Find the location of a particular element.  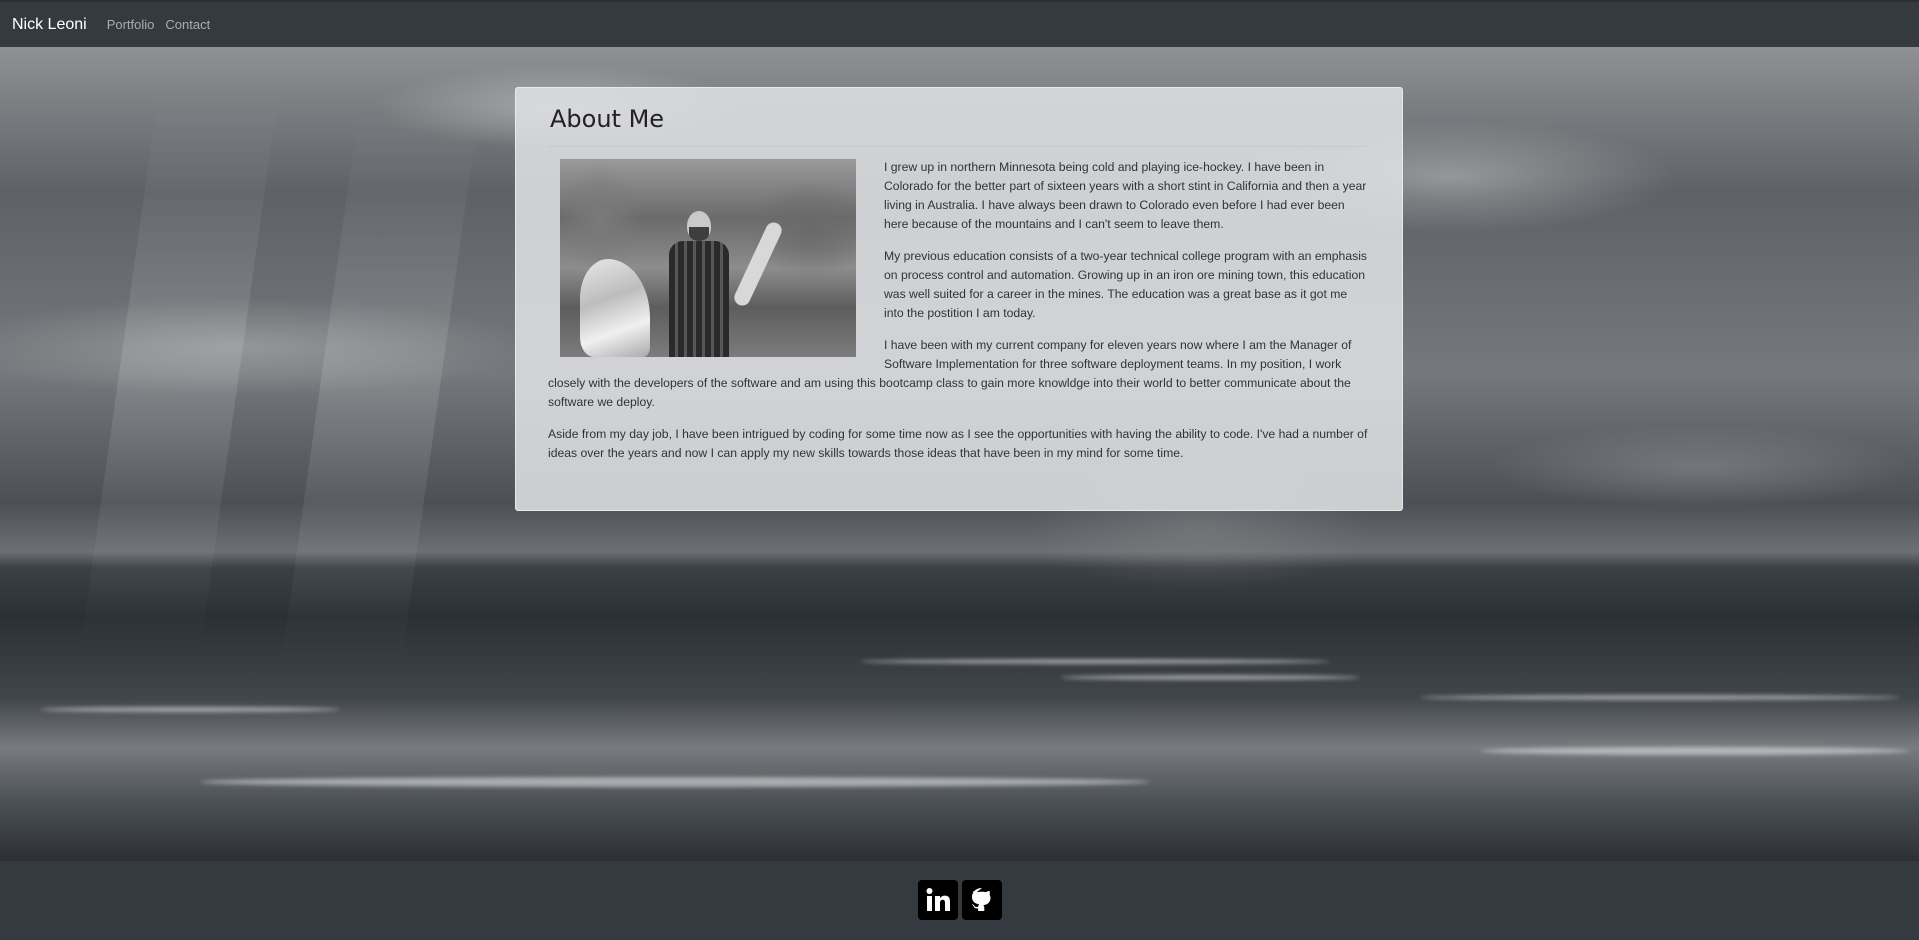

nav-link-contact: Contact is located at coordinates (187, 24).